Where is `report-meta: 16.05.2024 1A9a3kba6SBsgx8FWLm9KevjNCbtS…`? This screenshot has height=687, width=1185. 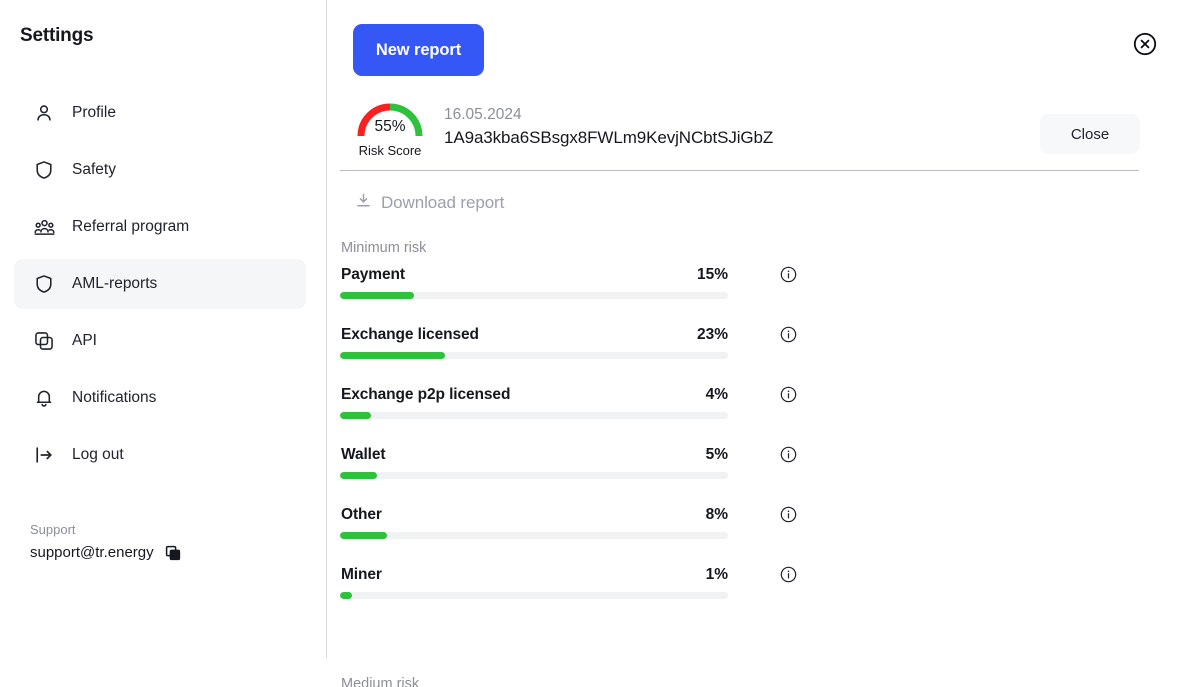 report-meta: 16.05.2024 1A9a3kba6SBsgx8FWLm9KevjNCbtS… is located at coordinates (608, 127).